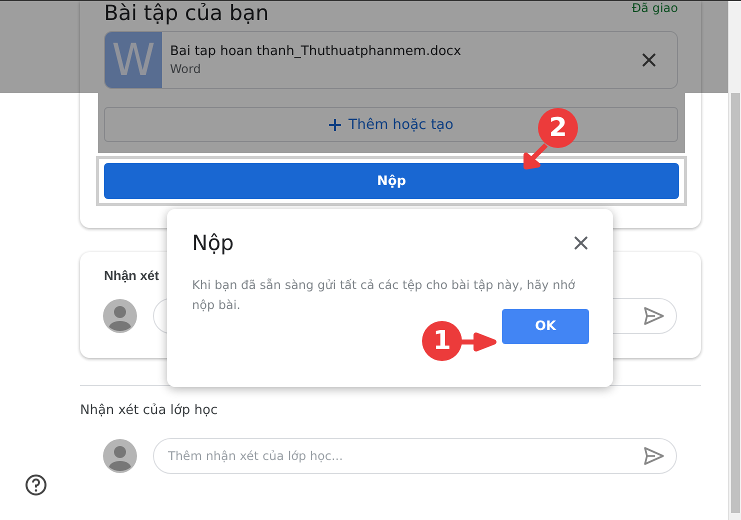 The image size is (741, 520). I want to click on file-type: Word, so click(186, 69).